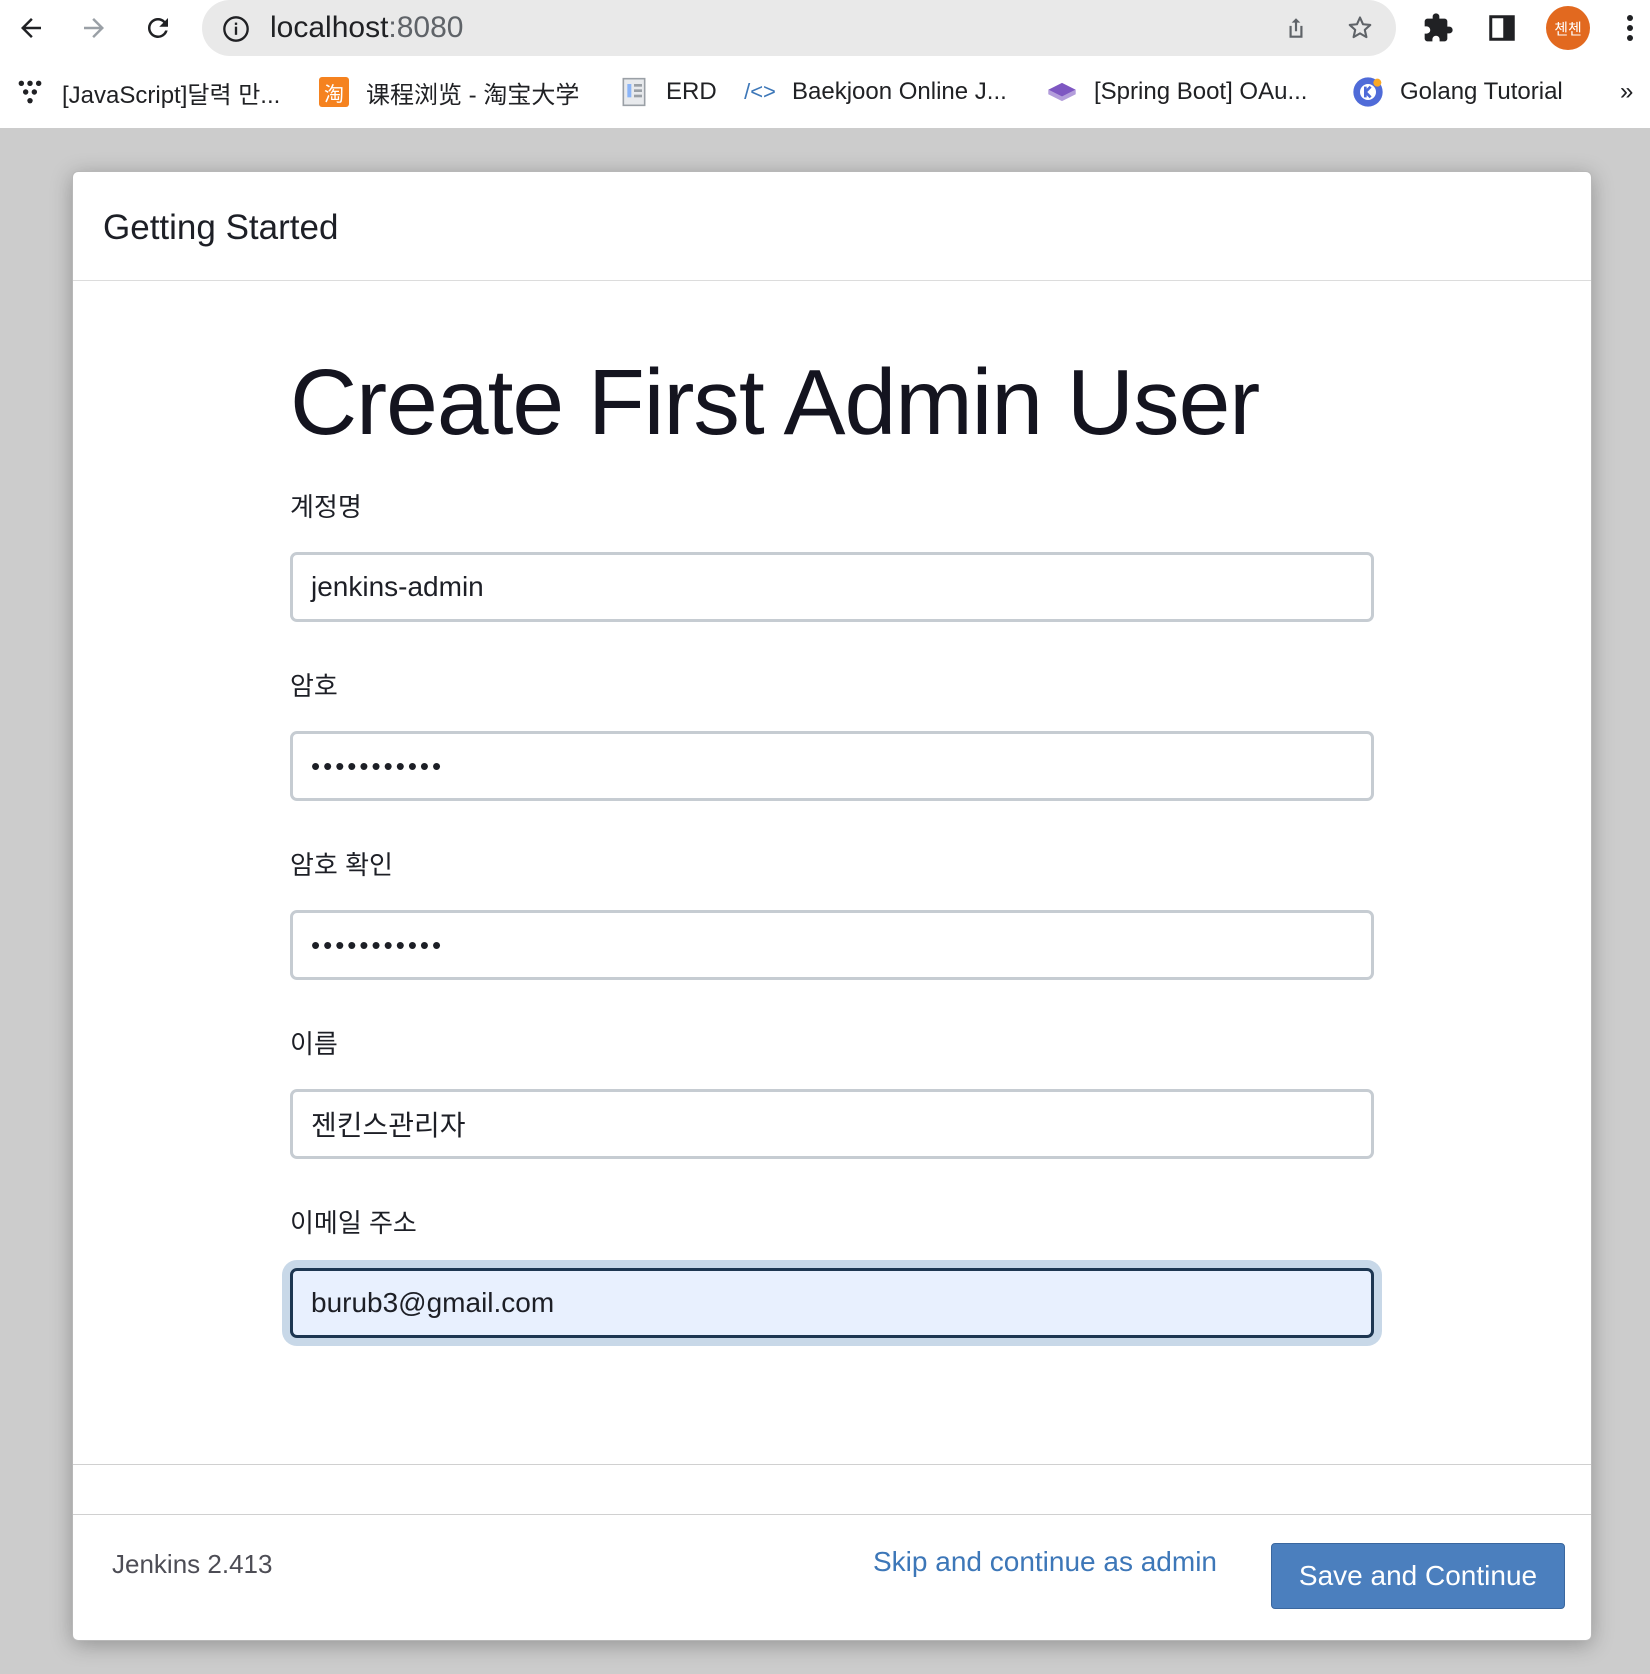 Image resolution: width=1650 pixels, height=1674 pixels. Describe the element at coordinates (1630, 28) in the screenshot. I see `browser-menu-icon` at that location.